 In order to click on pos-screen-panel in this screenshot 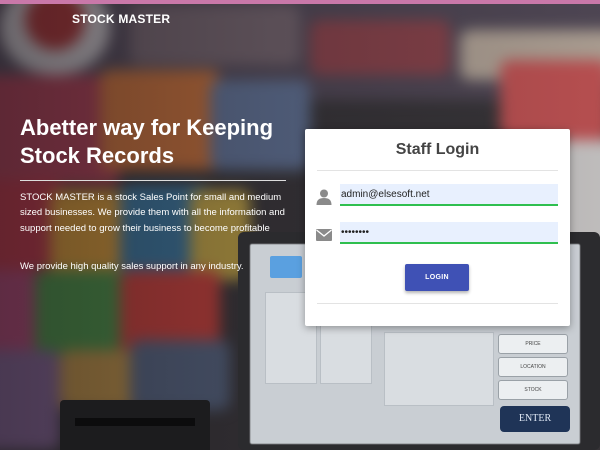, I will do `click(439, 369)`.